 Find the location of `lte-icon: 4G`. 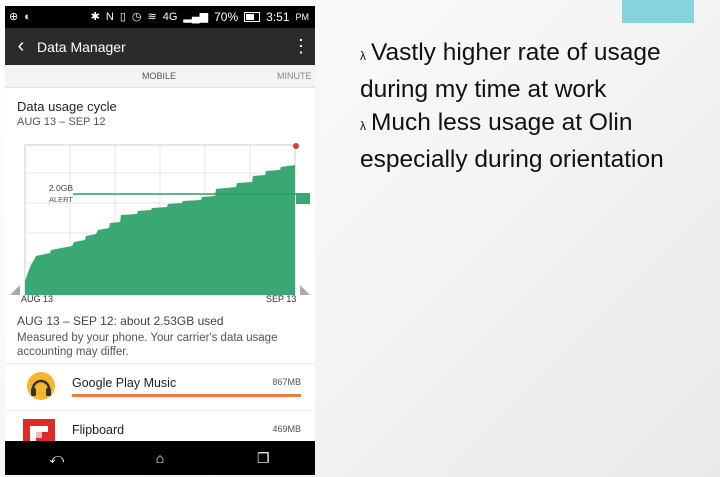

lte-icon: 4G is located at coordinates (170, 17).